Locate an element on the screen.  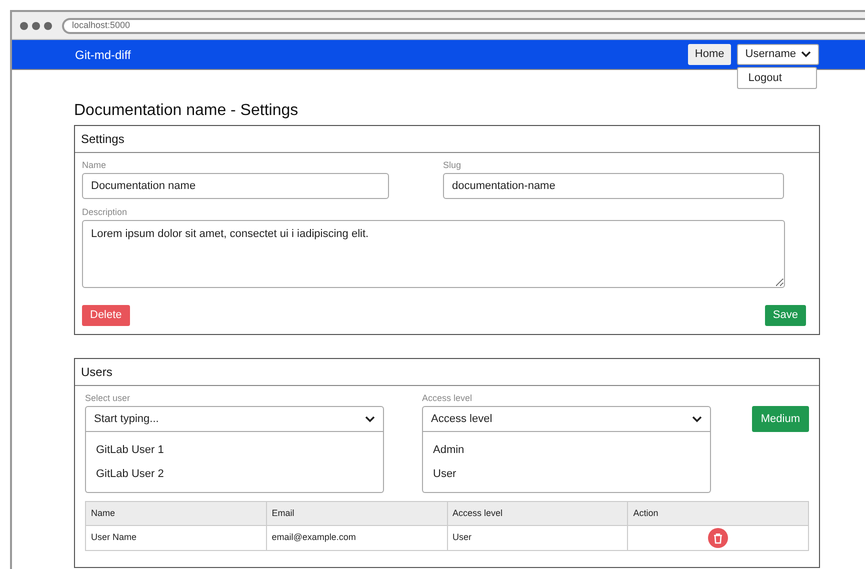
field-label: Select user is located at coordinates (108, 398).